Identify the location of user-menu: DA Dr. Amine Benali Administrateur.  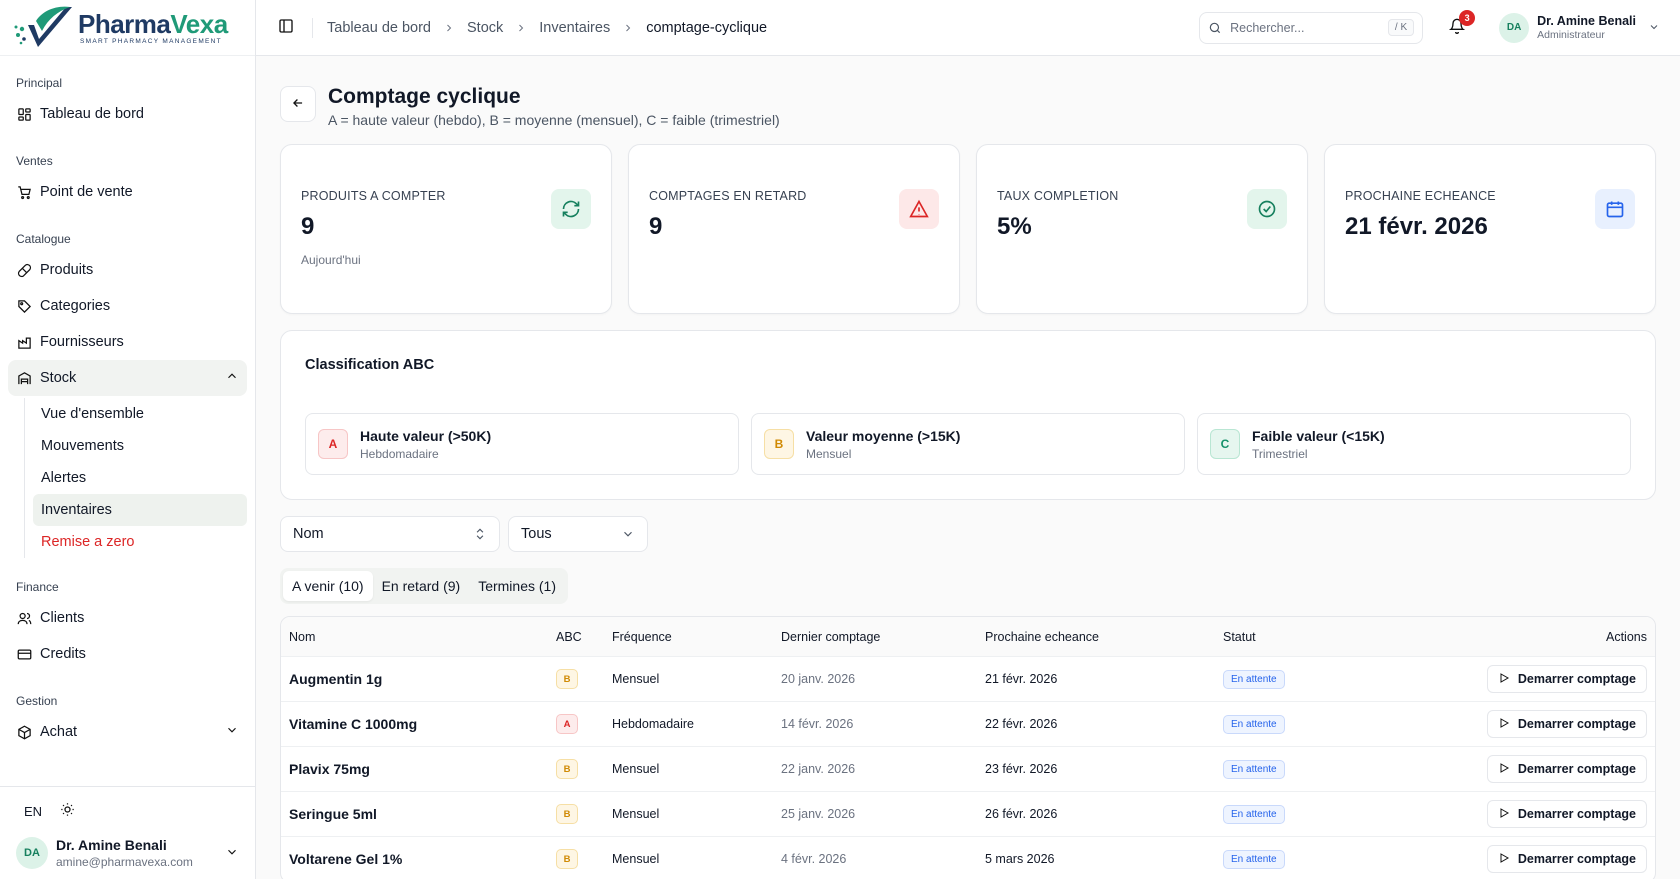
(1579, 27).